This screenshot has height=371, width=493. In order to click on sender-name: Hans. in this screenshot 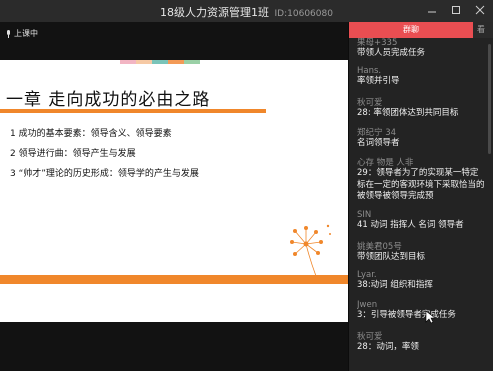, I will do `click(369, 71)`.